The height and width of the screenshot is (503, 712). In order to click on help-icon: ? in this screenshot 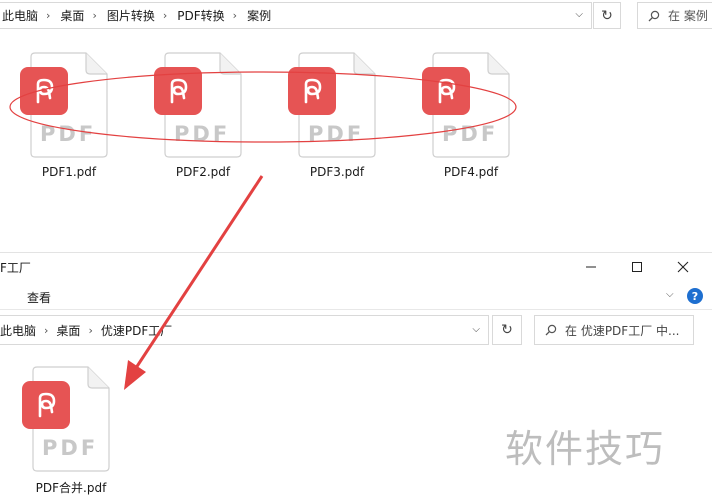, I will do `click(695, 296)`.